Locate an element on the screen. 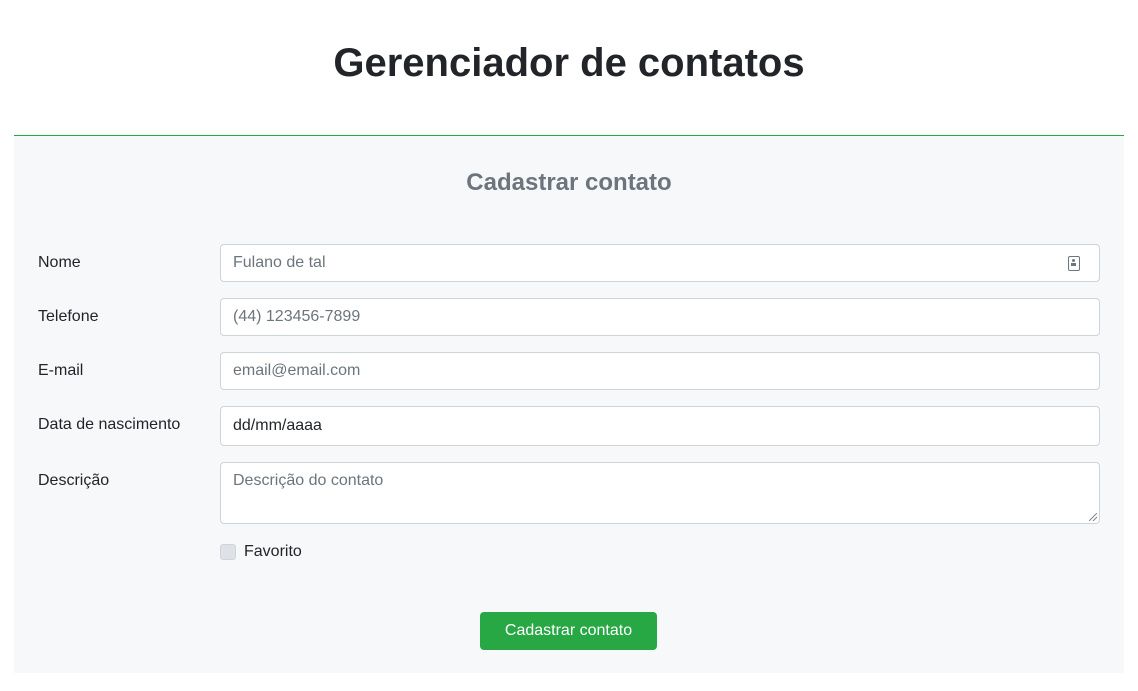 The image size is (1138, 691). email-placeholder: email@email.com is located at coordinates (297, 370).